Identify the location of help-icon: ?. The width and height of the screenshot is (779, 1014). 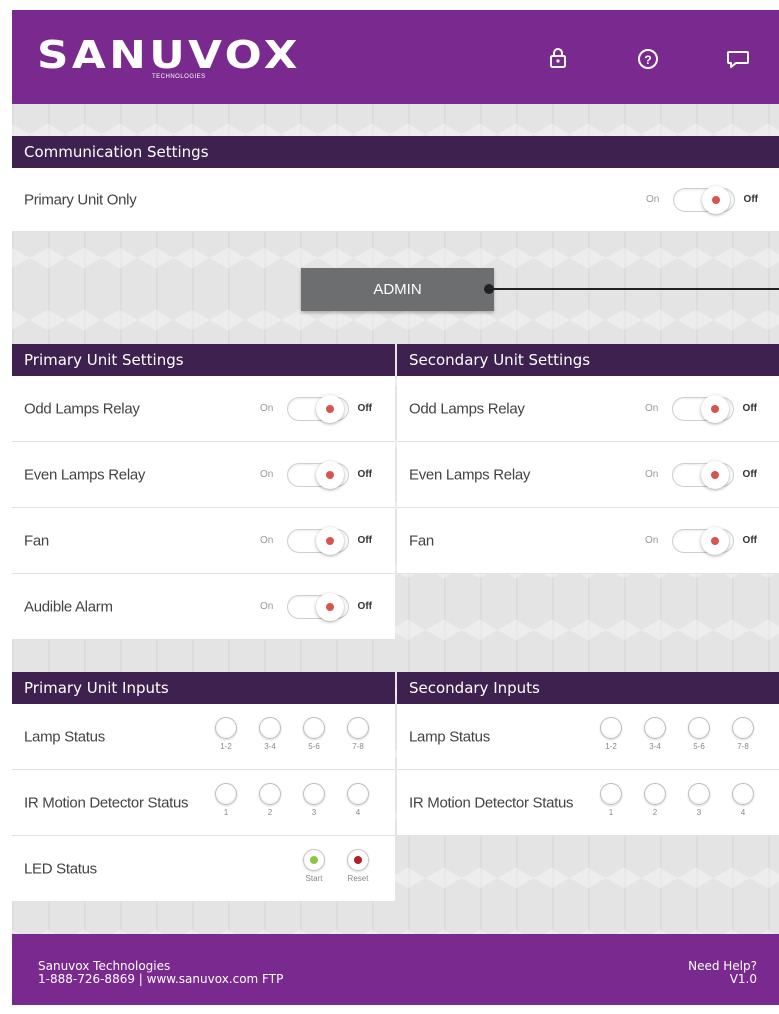
(648, 58).